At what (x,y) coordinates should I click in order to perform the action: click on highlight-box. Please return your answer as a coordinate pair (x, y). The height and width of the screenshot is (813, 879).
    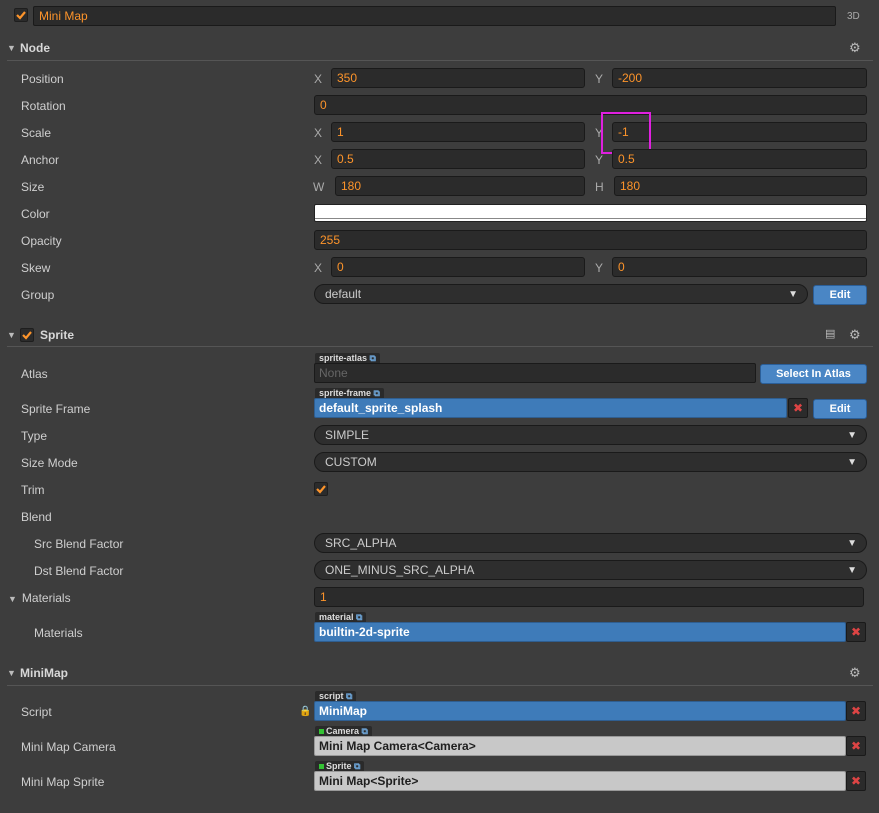
    Looking at the image, I should click on (626, 133).